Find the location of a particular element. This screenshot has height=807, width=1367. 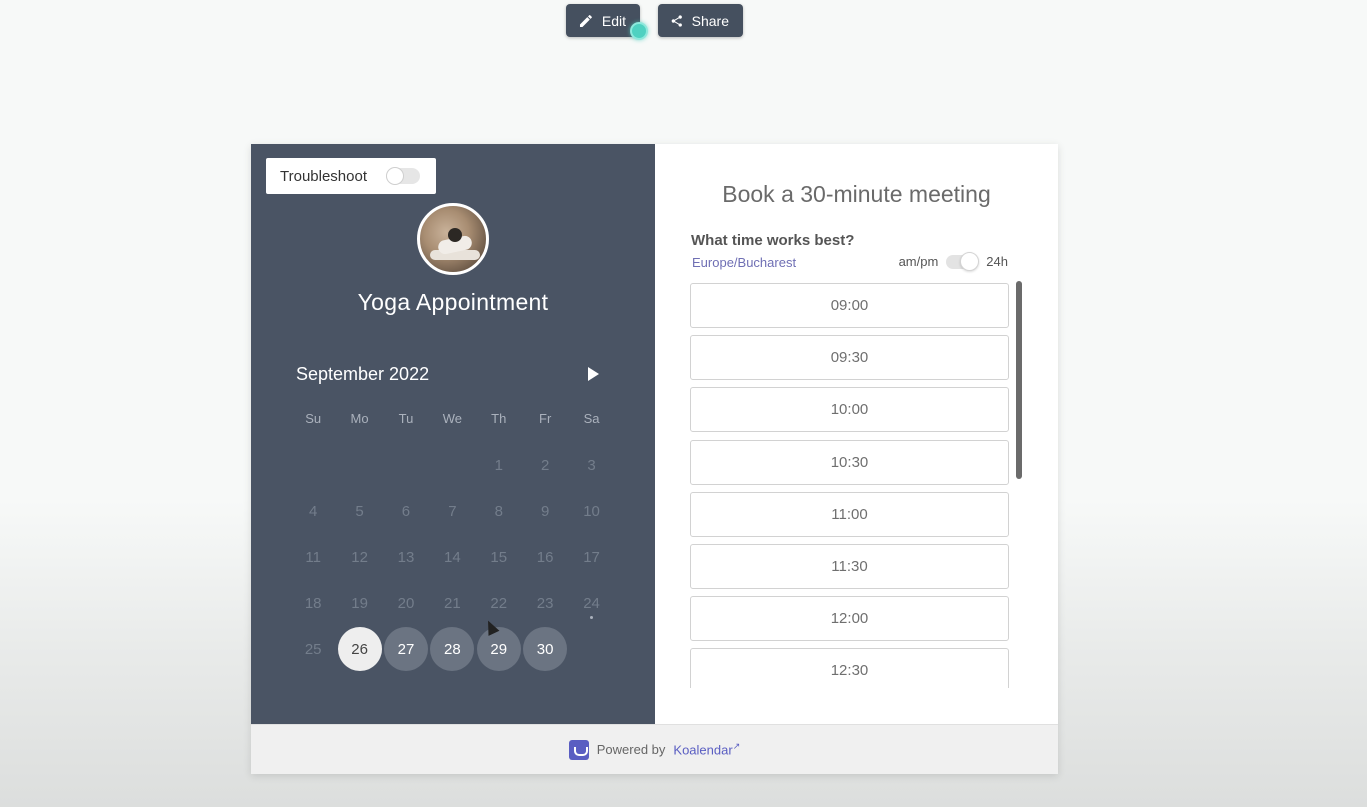

calendar-day: 22 is located at coordinates (499, 603).